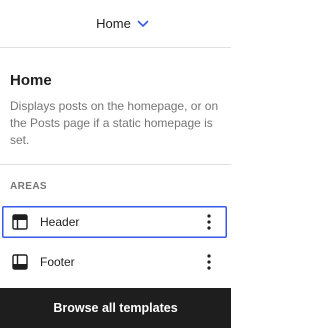  I want to click on browse-all-templates-button: Browse all templates, so click(115, 308).